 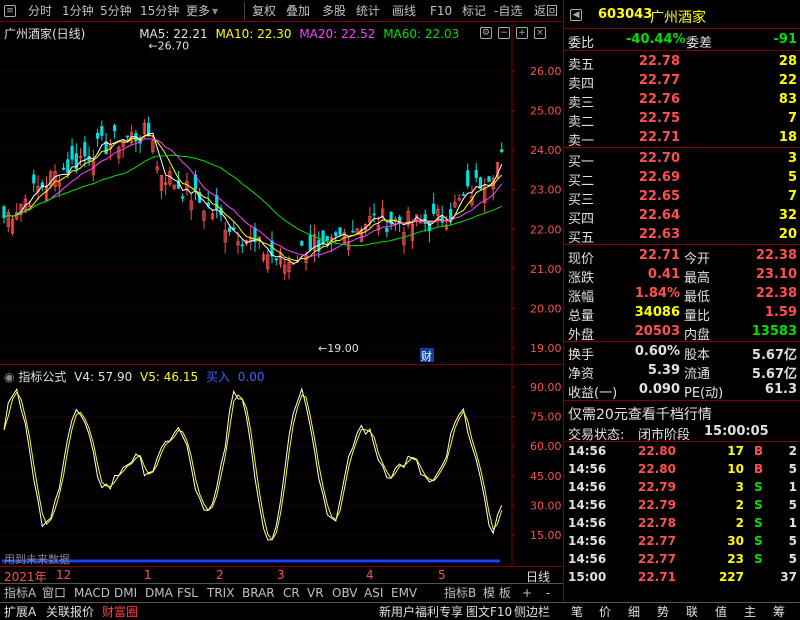 What do you see at coordinates (215, 11) in the screenshot?
I see `chevron-down-icon: ▾` at bounding box center [215, 11].